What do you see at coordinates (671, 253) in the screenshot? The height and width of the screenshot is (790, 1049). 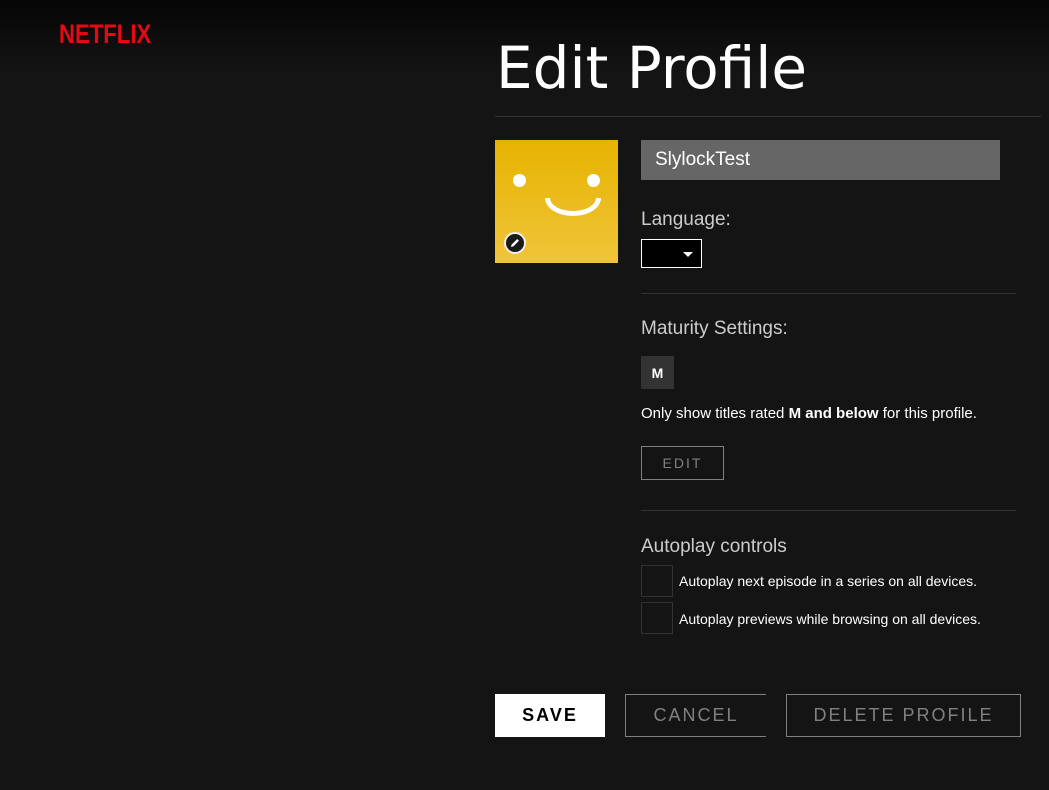 I see `language-dropdown` at bounding box center [671, 253].